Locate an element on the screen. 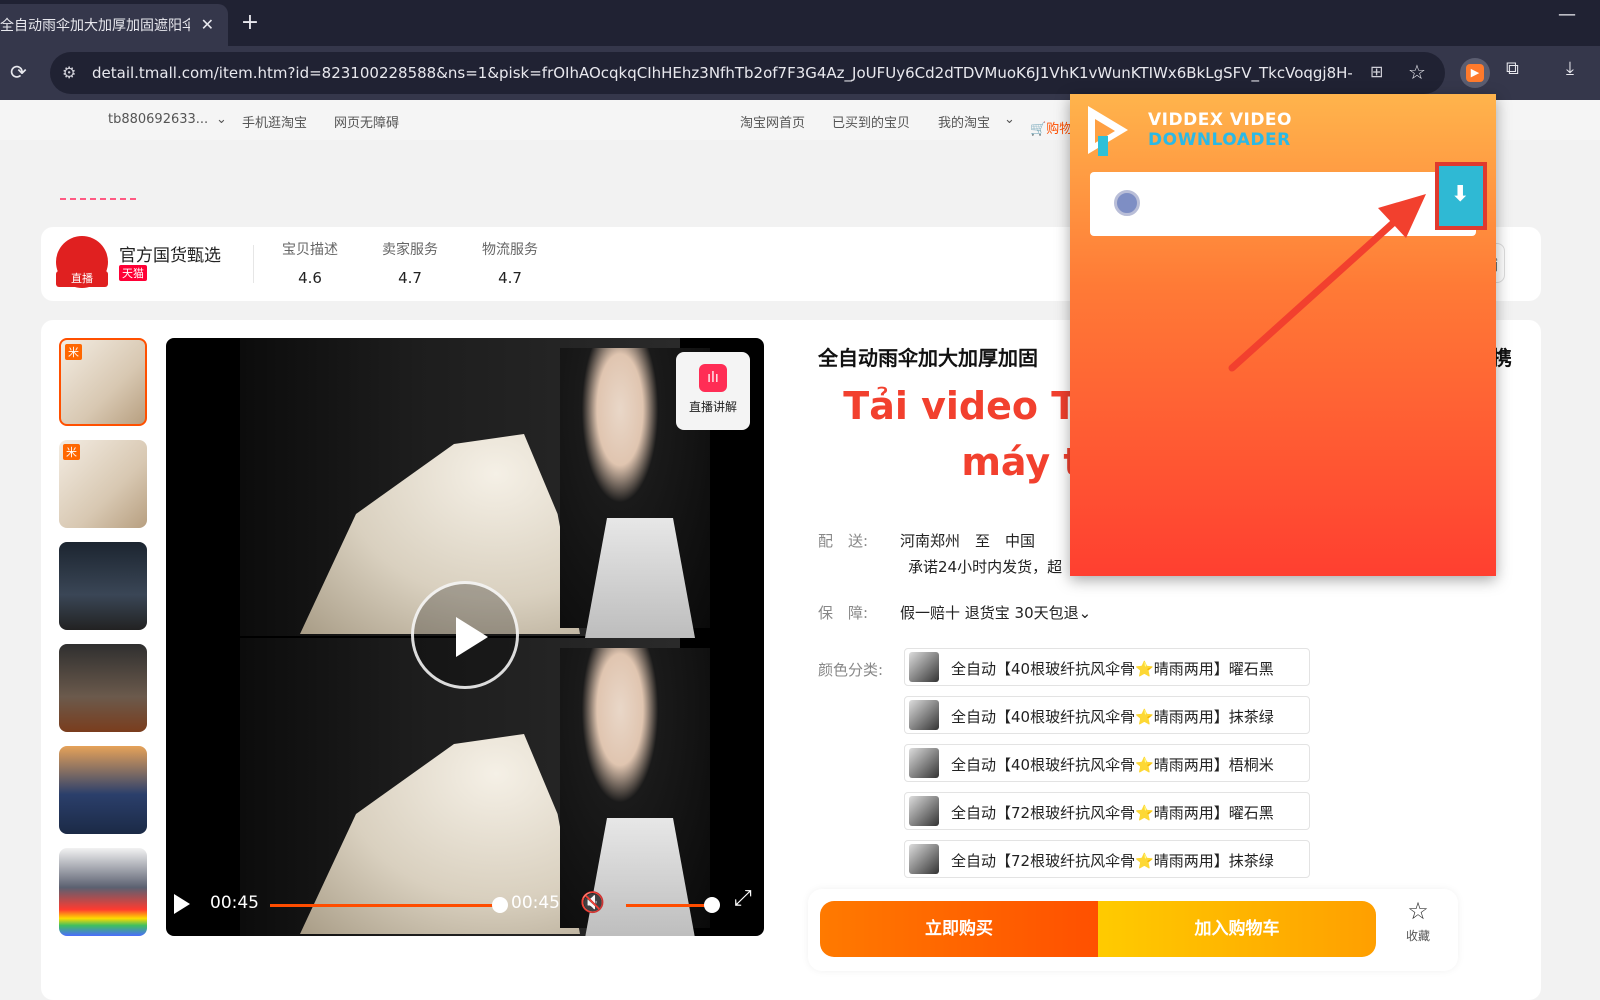 This screenshot has width=1600, height=1000. thumbnail-list: 米 米 is located at coordinates (104, 644).